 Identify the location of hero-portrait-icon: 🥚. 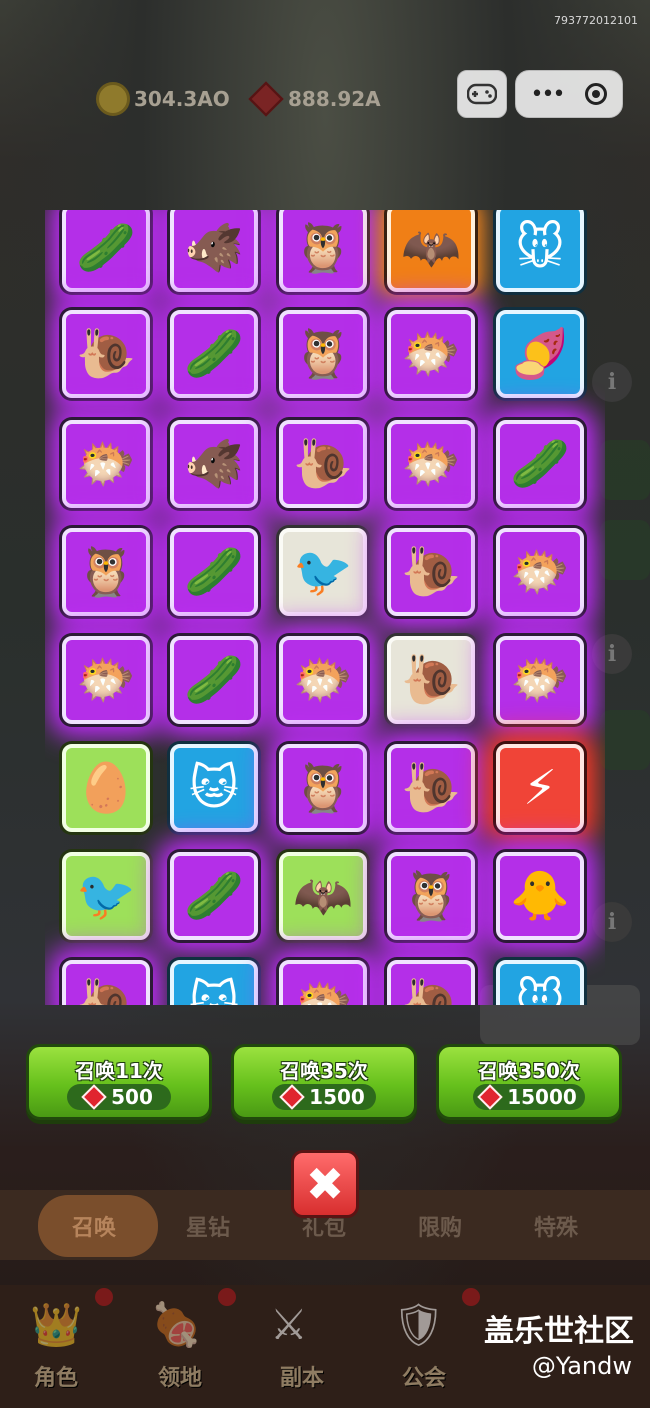
(106, 788).